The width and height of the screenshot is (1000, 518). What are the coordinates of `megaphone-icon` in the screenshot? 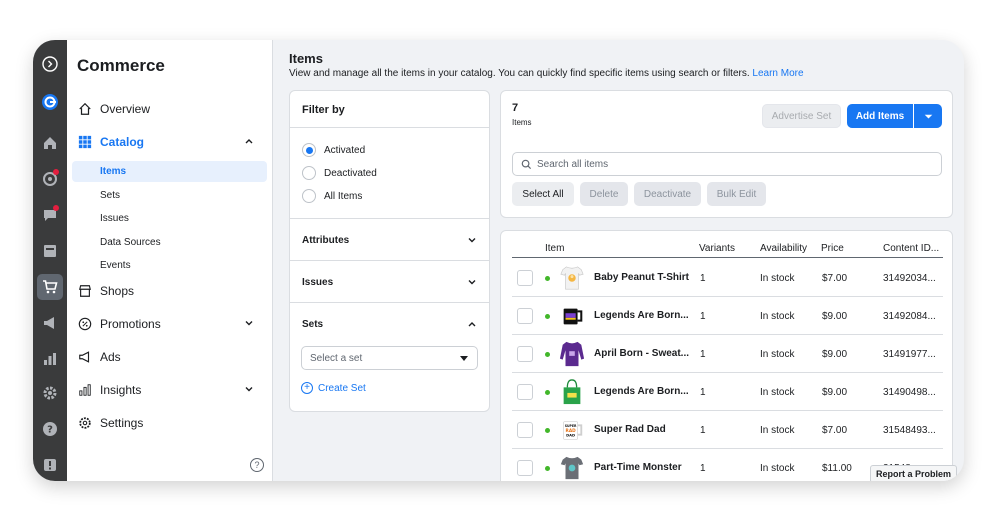 It's located at (50, 323).